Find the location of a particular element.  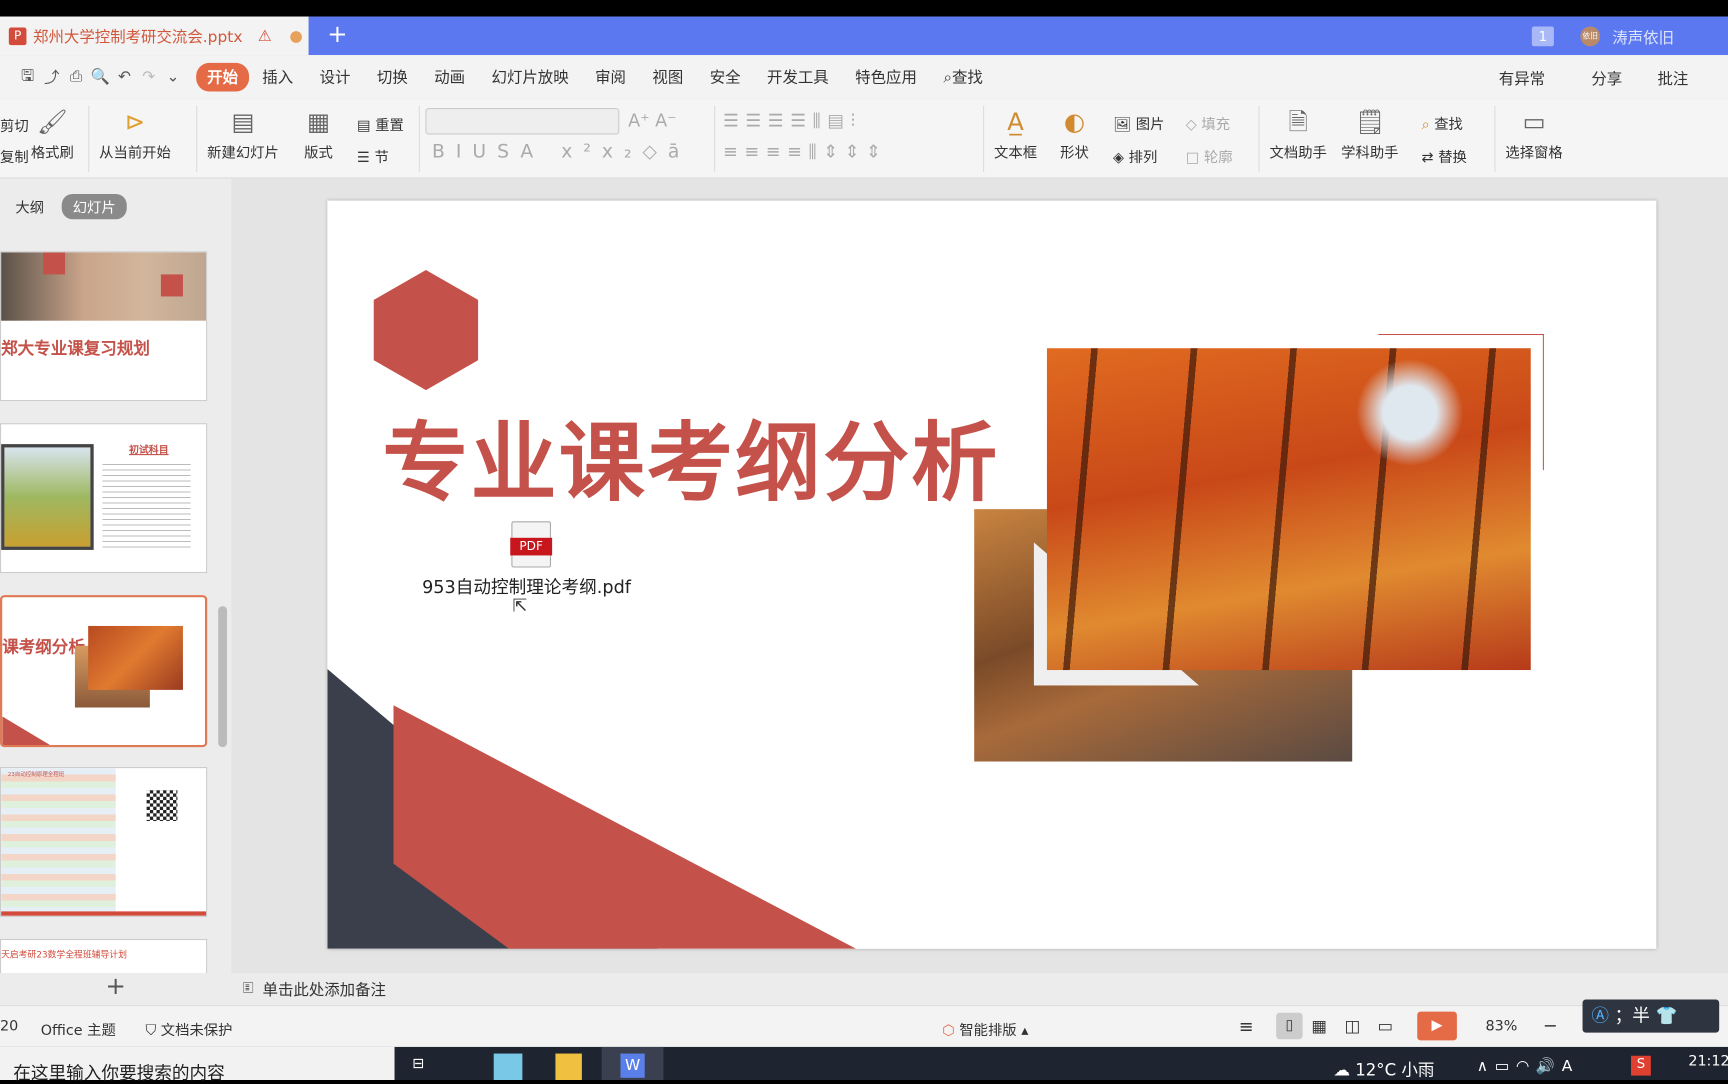

selection-pane-button: ▭ 选择窗格 is located at coordinates (1533, 134).